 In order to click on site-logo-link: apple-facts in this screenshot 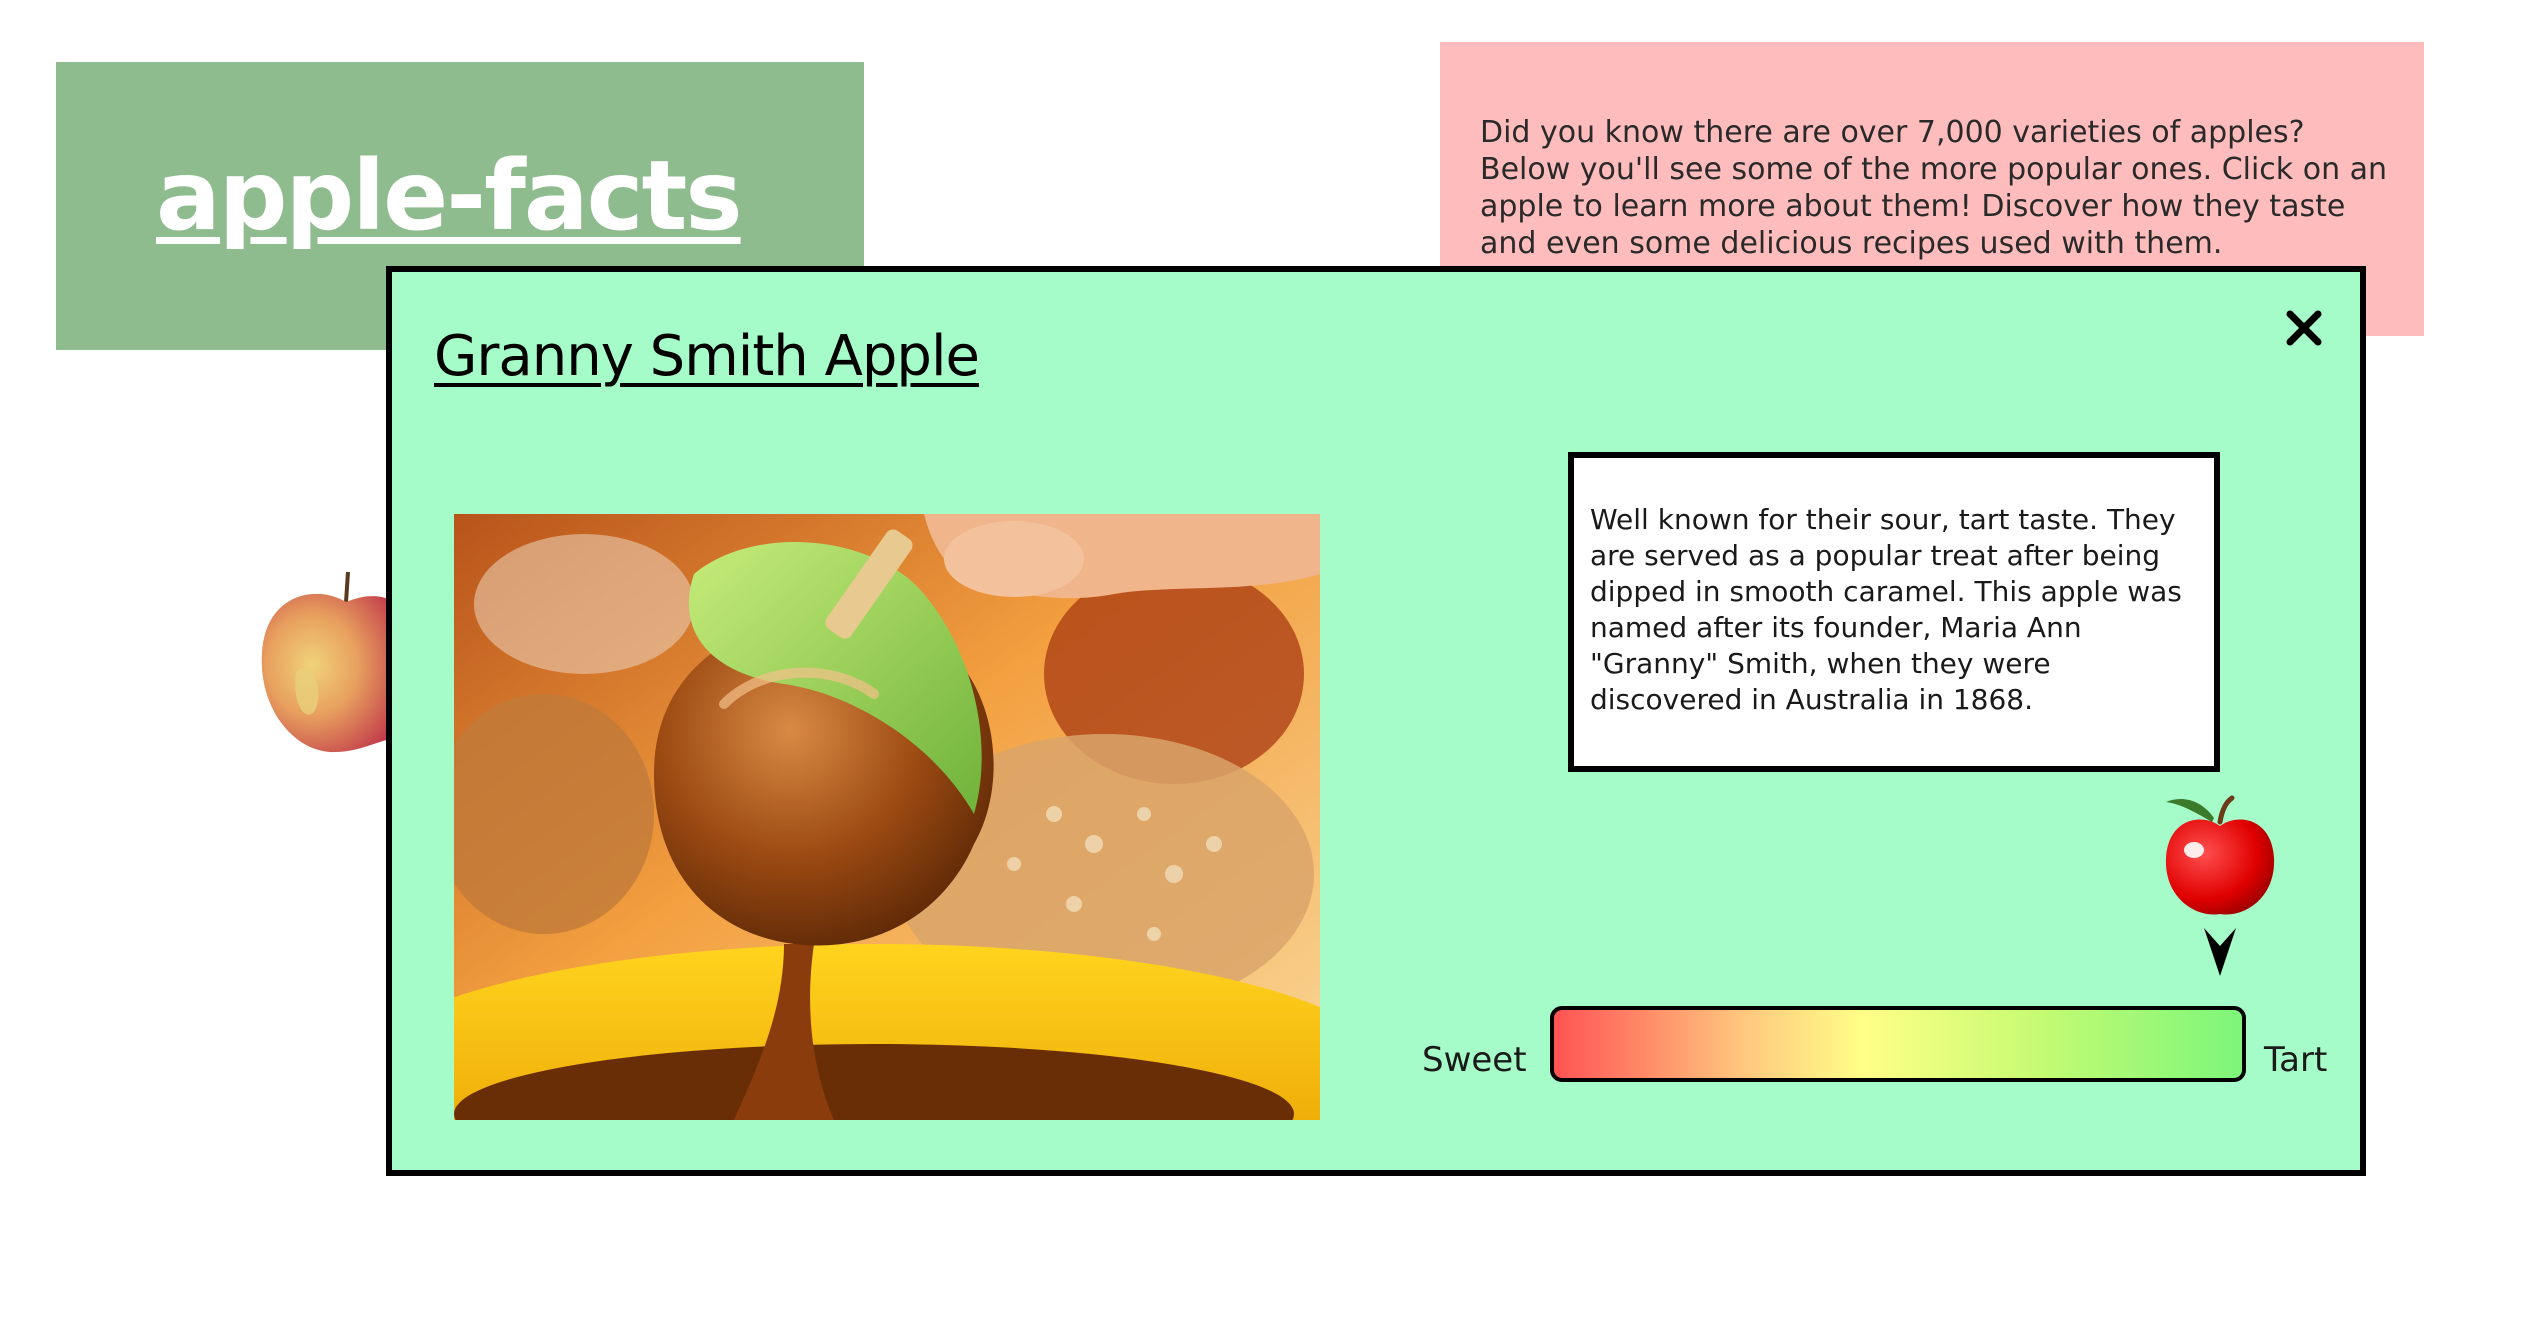, I will do `click(449, 196)`.